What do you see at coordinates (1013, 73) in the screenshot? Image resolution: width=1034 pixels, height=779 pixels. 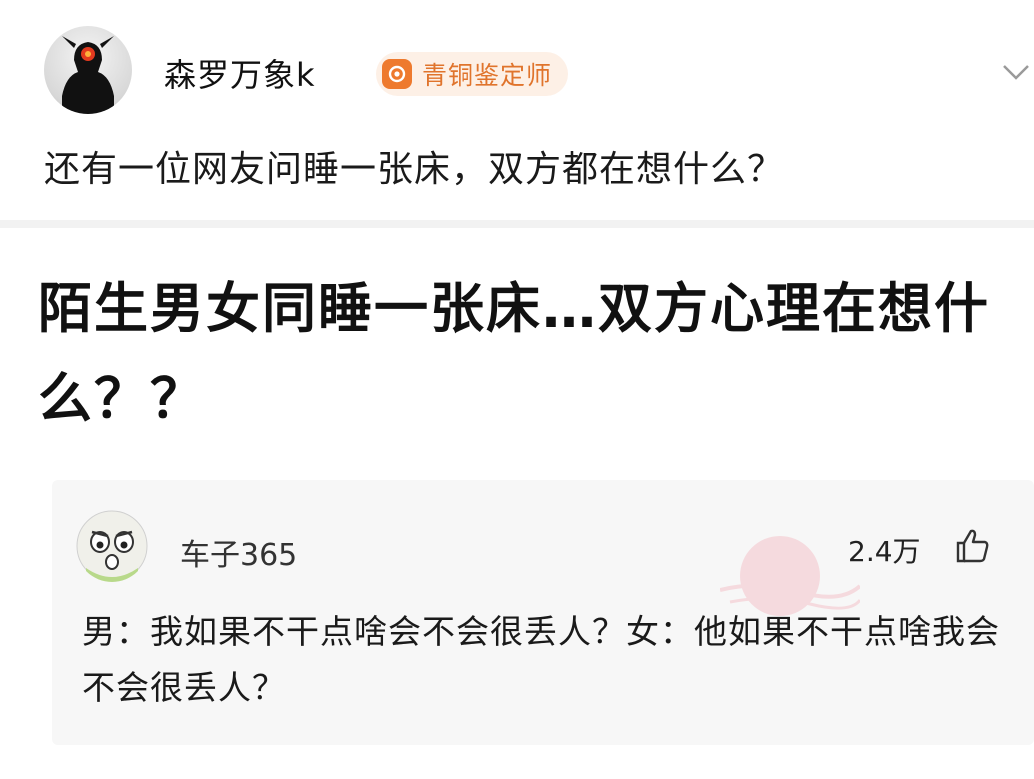 I see `chevron-down-icon` at bounding box center [1013, 73].